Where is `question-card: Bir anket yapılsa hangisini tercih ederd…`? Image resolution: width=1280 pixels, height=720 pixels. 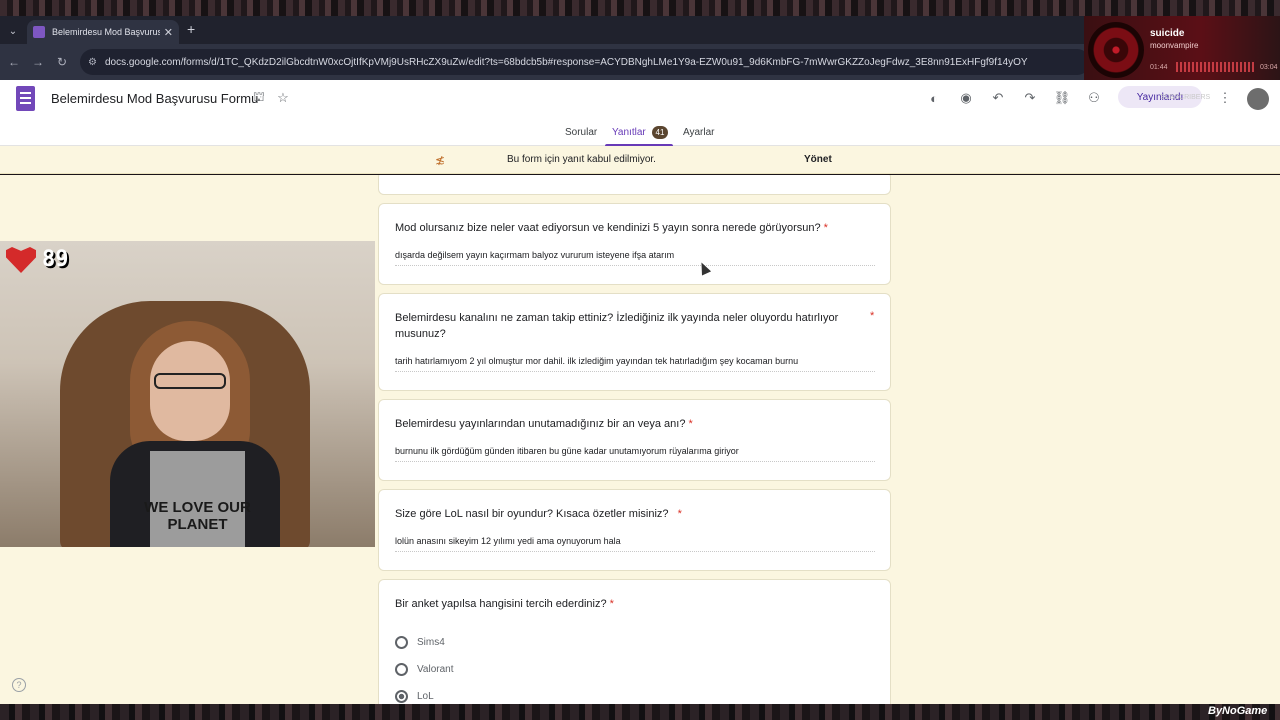
question-card: Bir anket yapılsa hangisini tercih ederd… is located at coordinates (634, 641).